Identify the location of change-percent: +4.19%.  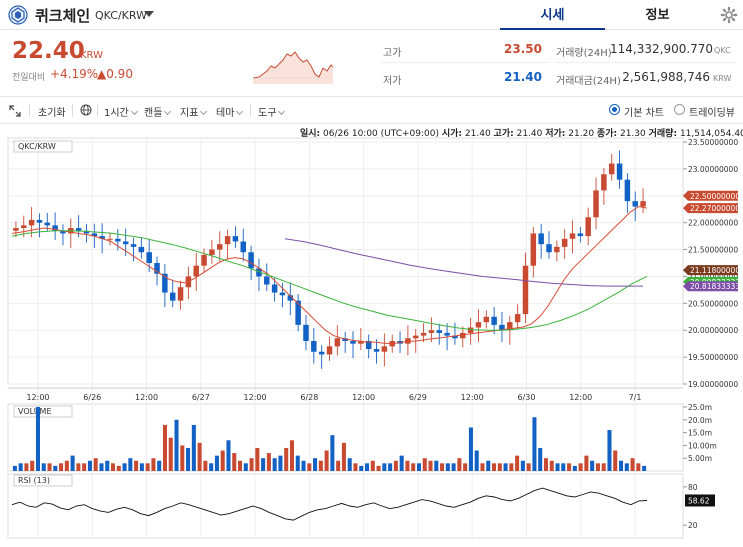
(74, 74).